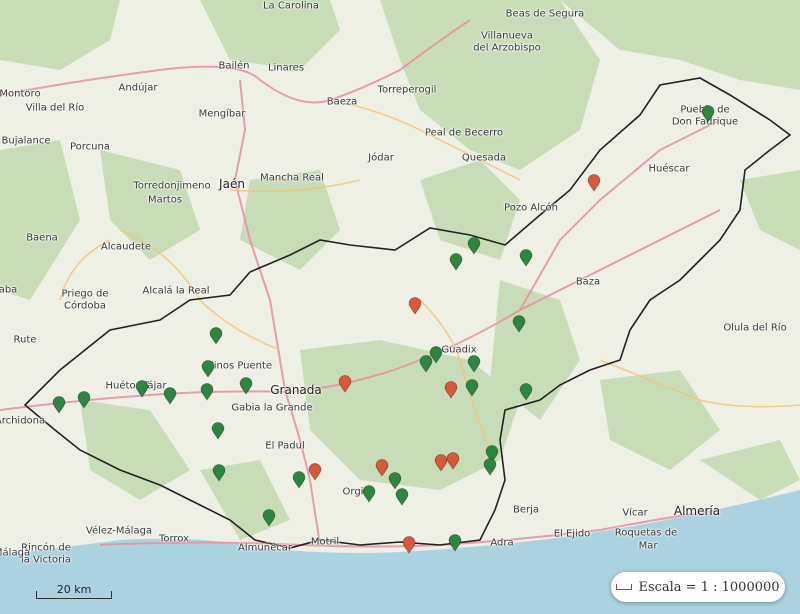  Describe the element at coordinates (174, 539) in the screenshot. I see `place-label-torrox: Torrox` at that location.